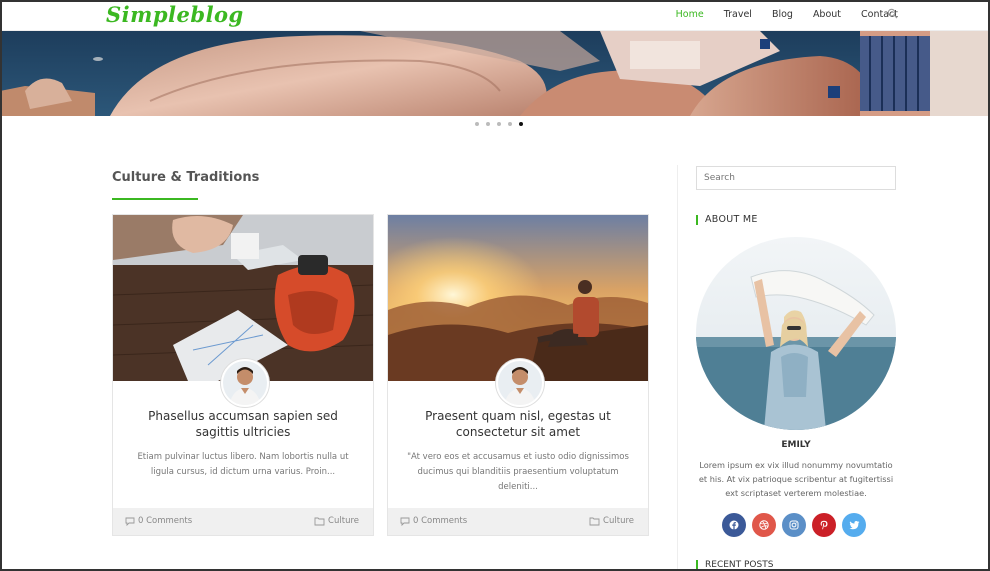  What do you see at coordinates (764, 525) in the screenshot?
I see `dribbble-icon` at bounding box center [764, 525].